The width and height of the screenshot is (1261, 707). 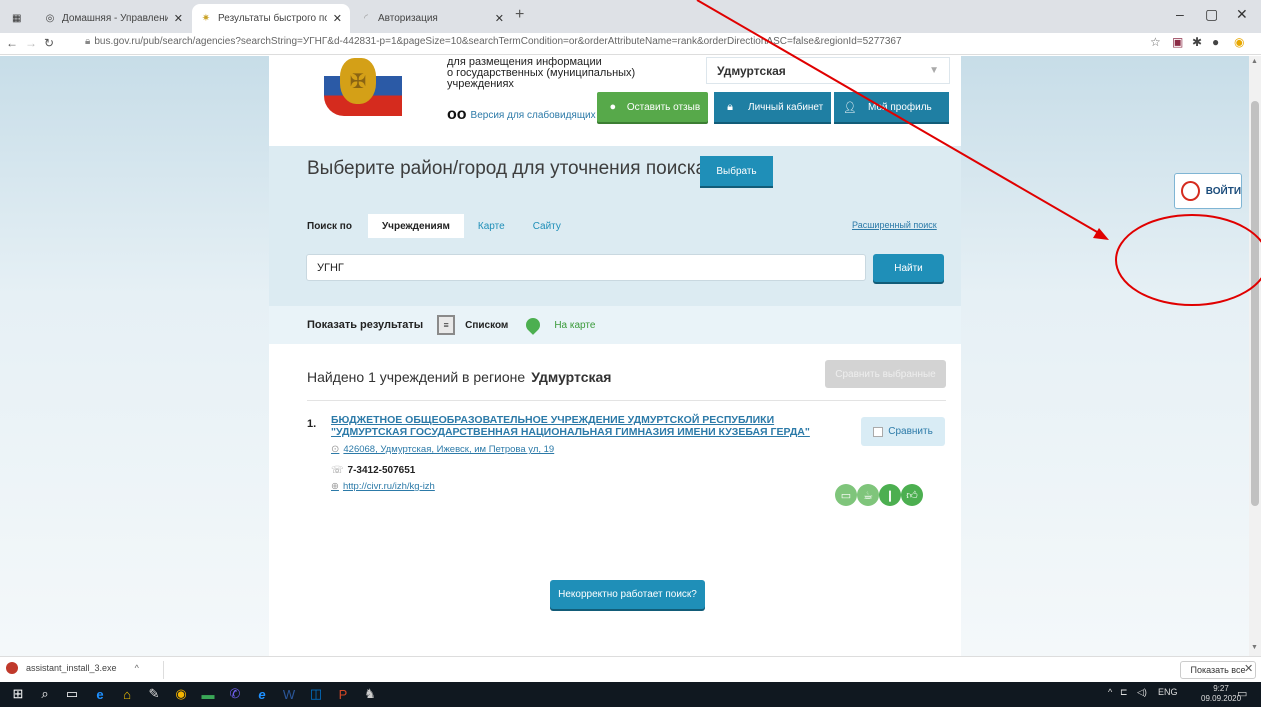 I want to click on new-tab-button: +, so click(x=519, y=15).